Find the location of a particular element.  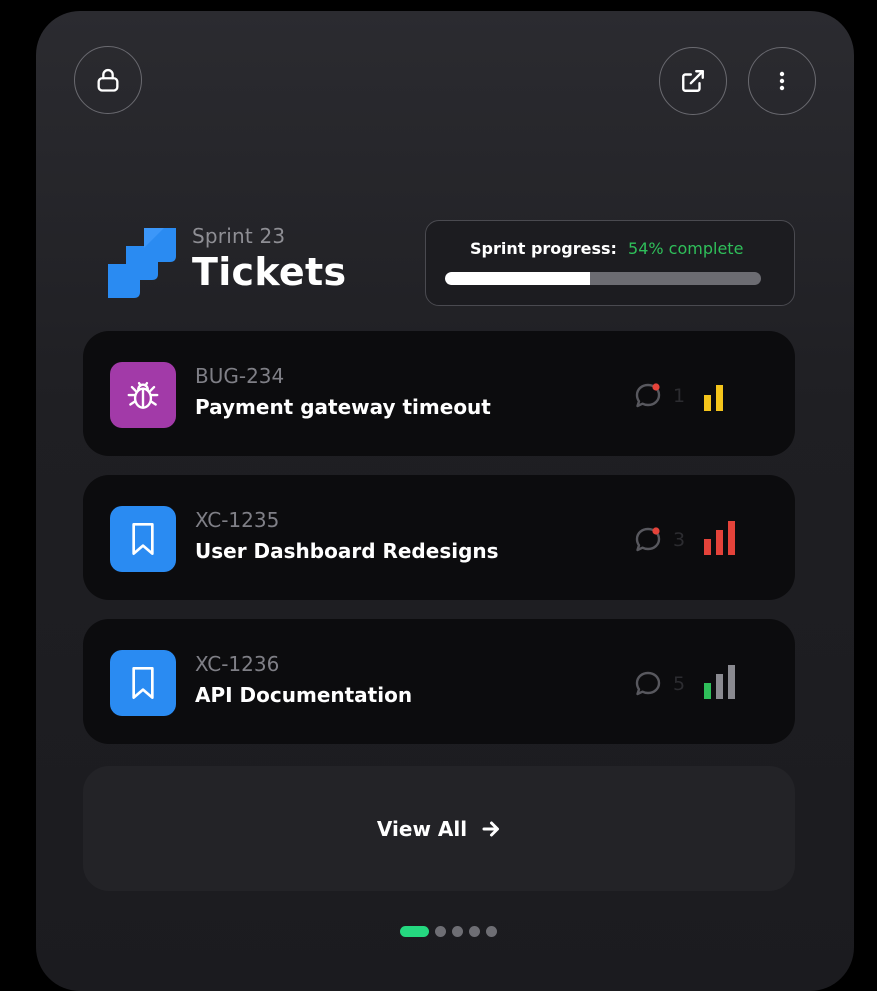

more-options-button is located at coordinates (782, 81).